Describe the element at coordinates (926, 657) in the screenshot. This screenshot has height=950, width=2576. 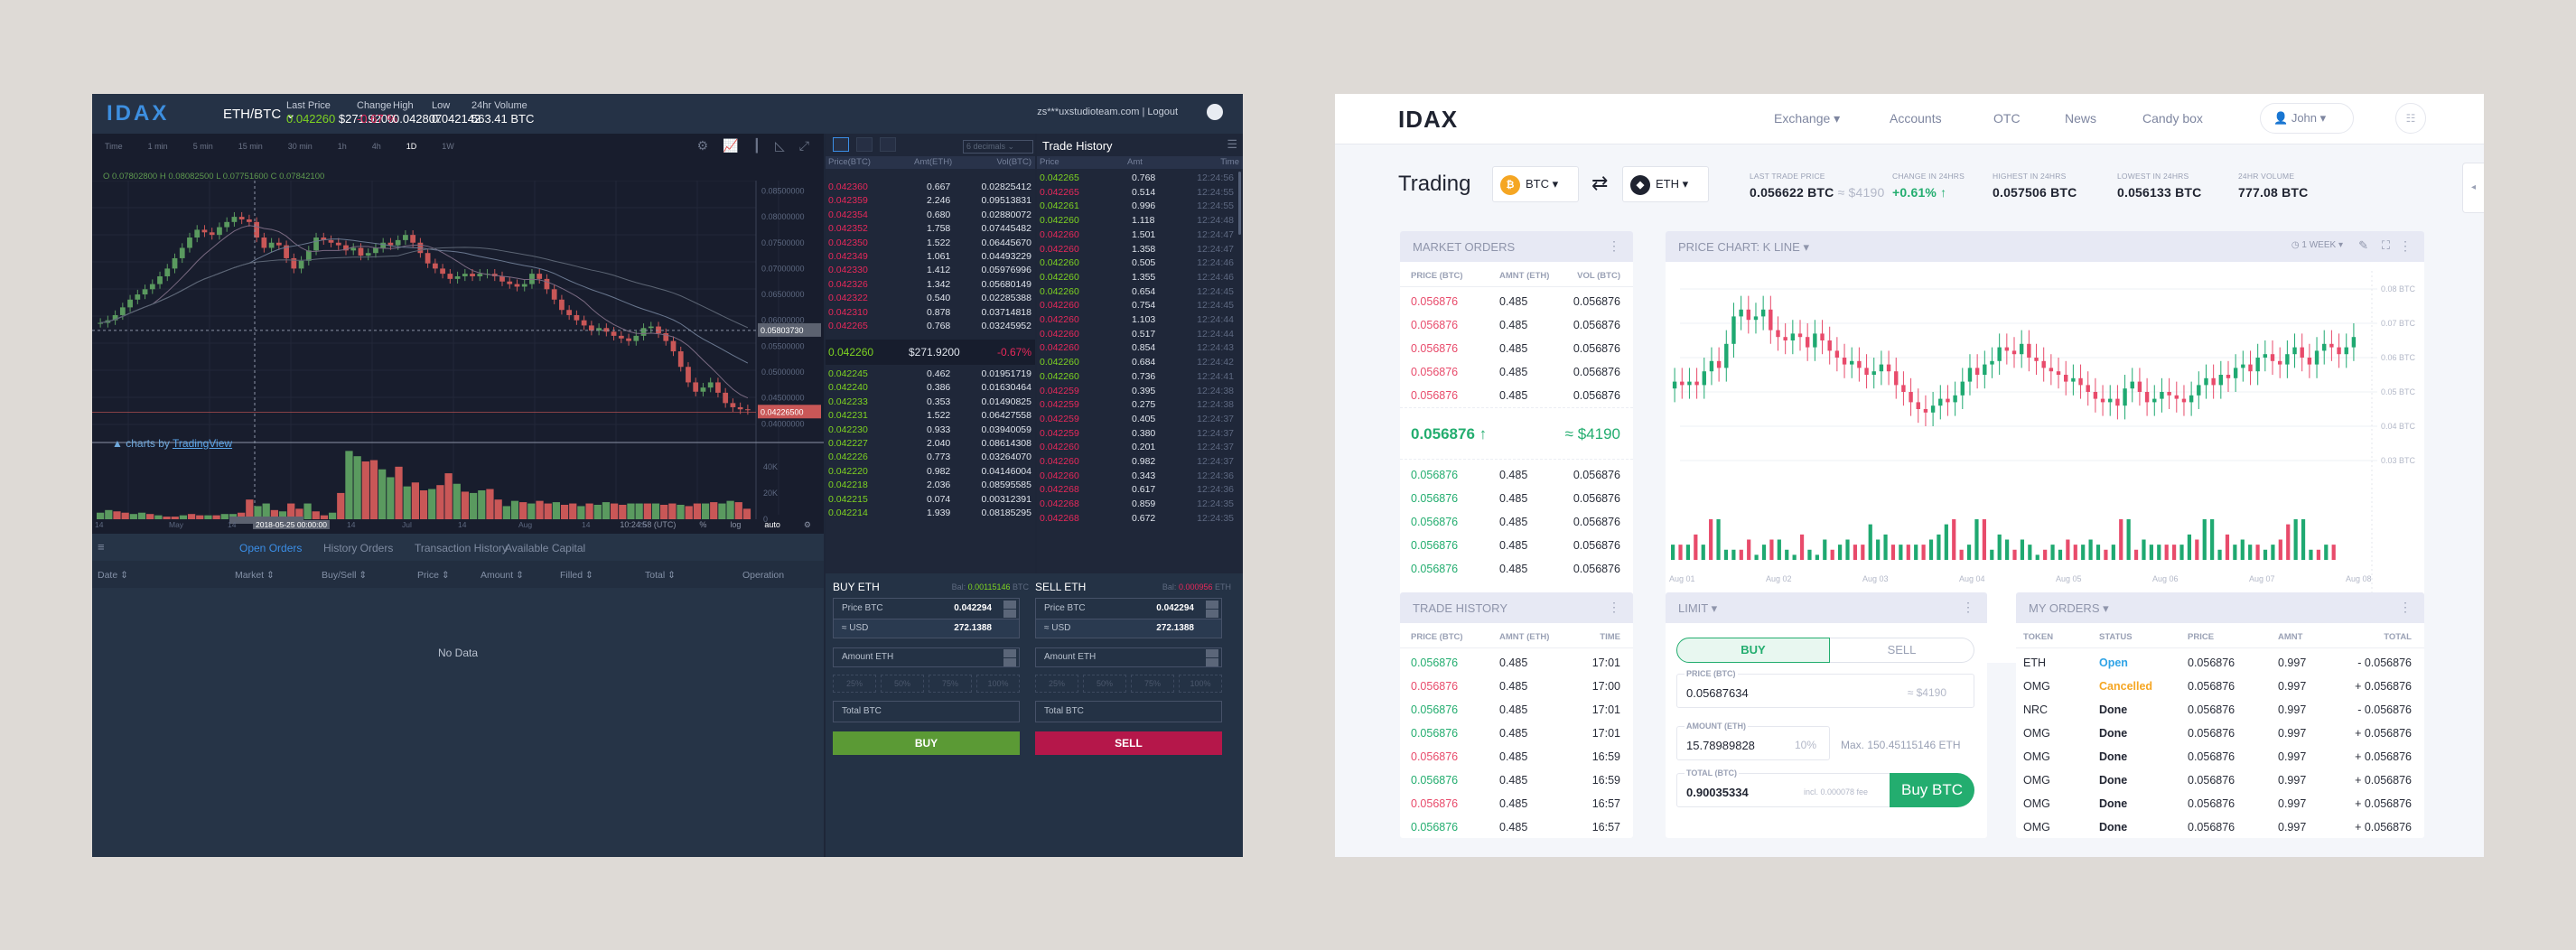
I see `buy-amount-input: Amount ETH` at that location.